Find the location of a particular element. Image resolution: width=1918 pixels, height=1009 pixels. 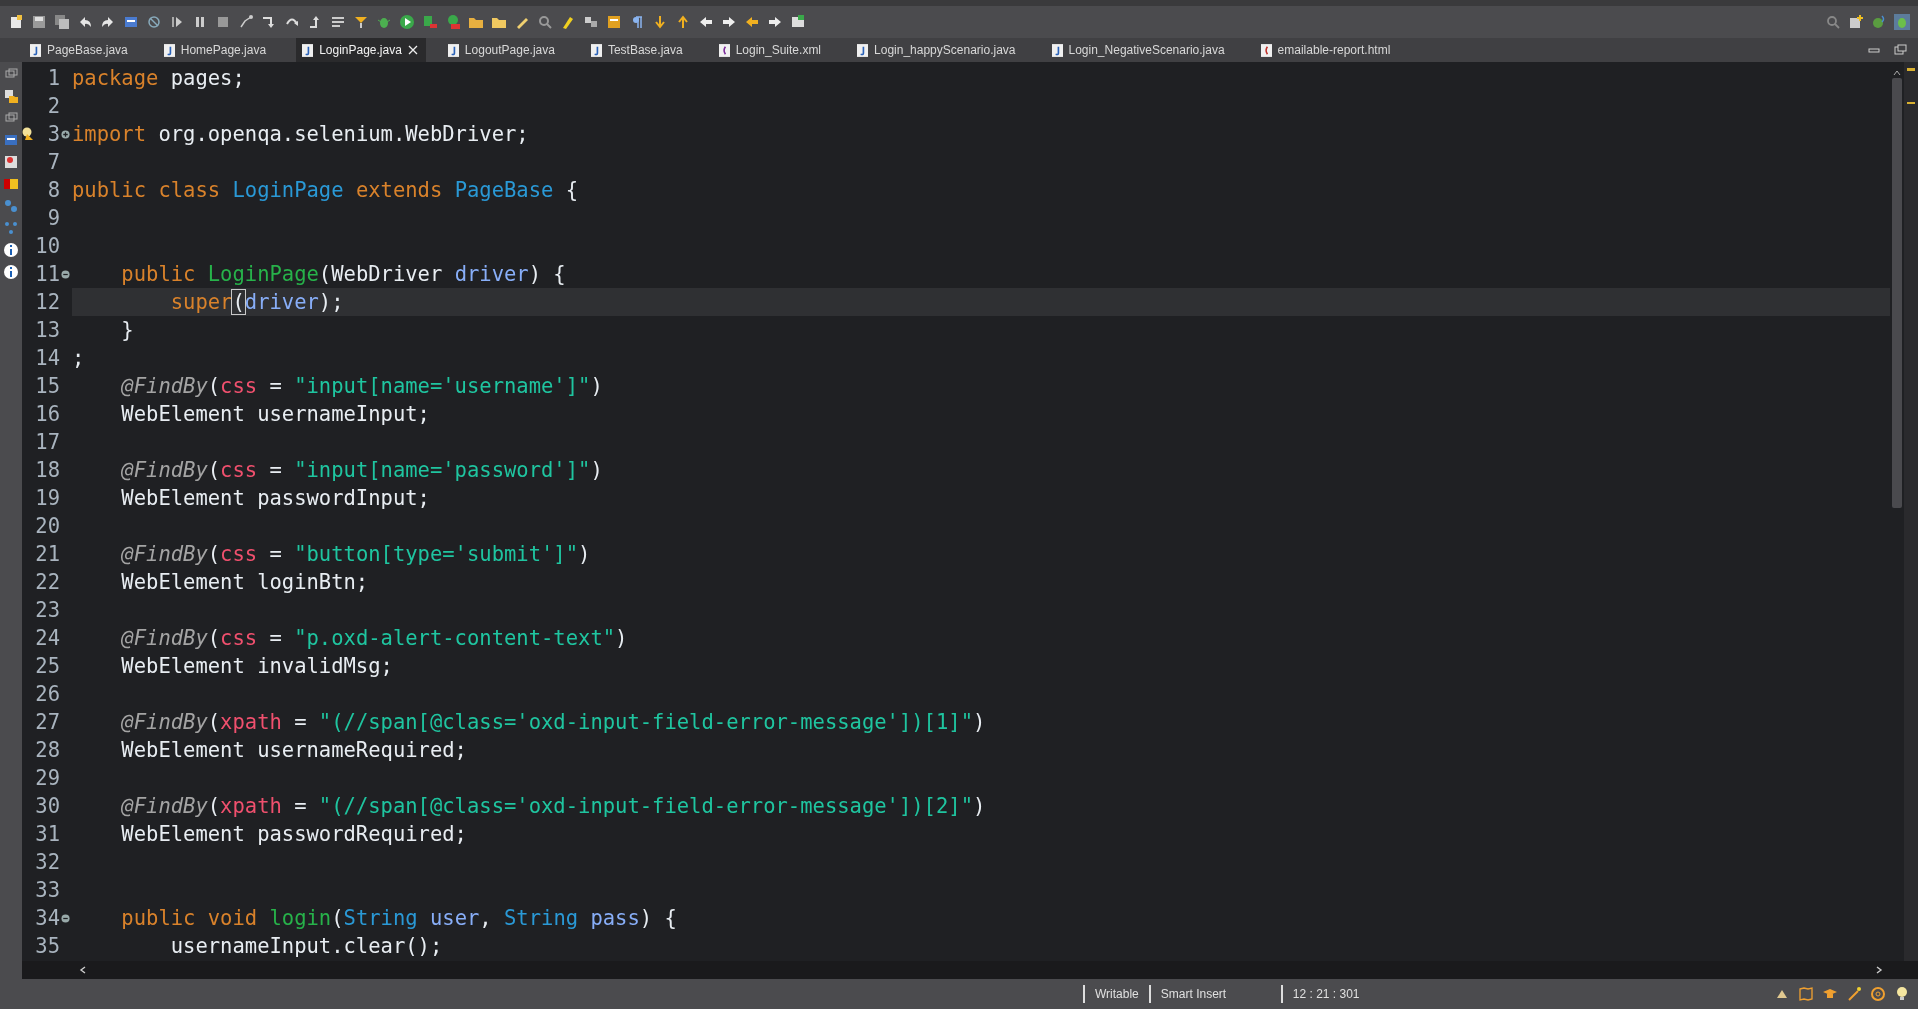

maximize-icon is located at coordinates (1900, 50).